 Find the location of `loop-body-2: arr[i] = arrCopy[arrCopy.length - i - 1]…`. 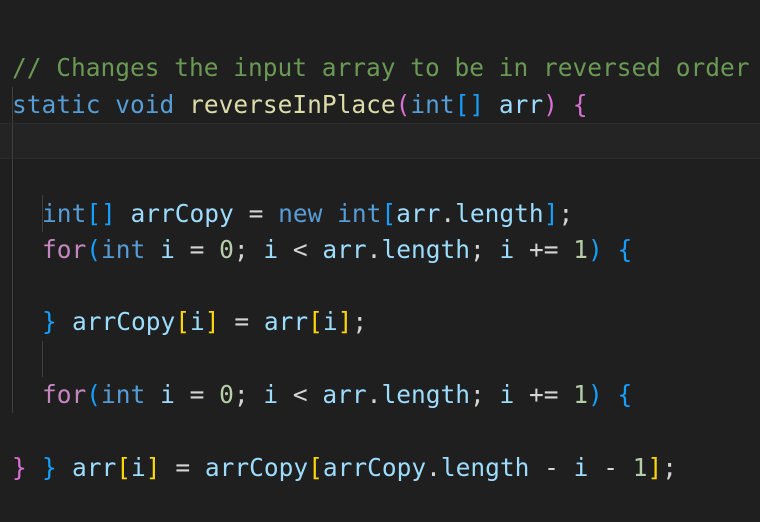

loop-body-2: arr[i] = arrCopy[arrCopy.length - i - 1]… is located at coordinates (374, 468).